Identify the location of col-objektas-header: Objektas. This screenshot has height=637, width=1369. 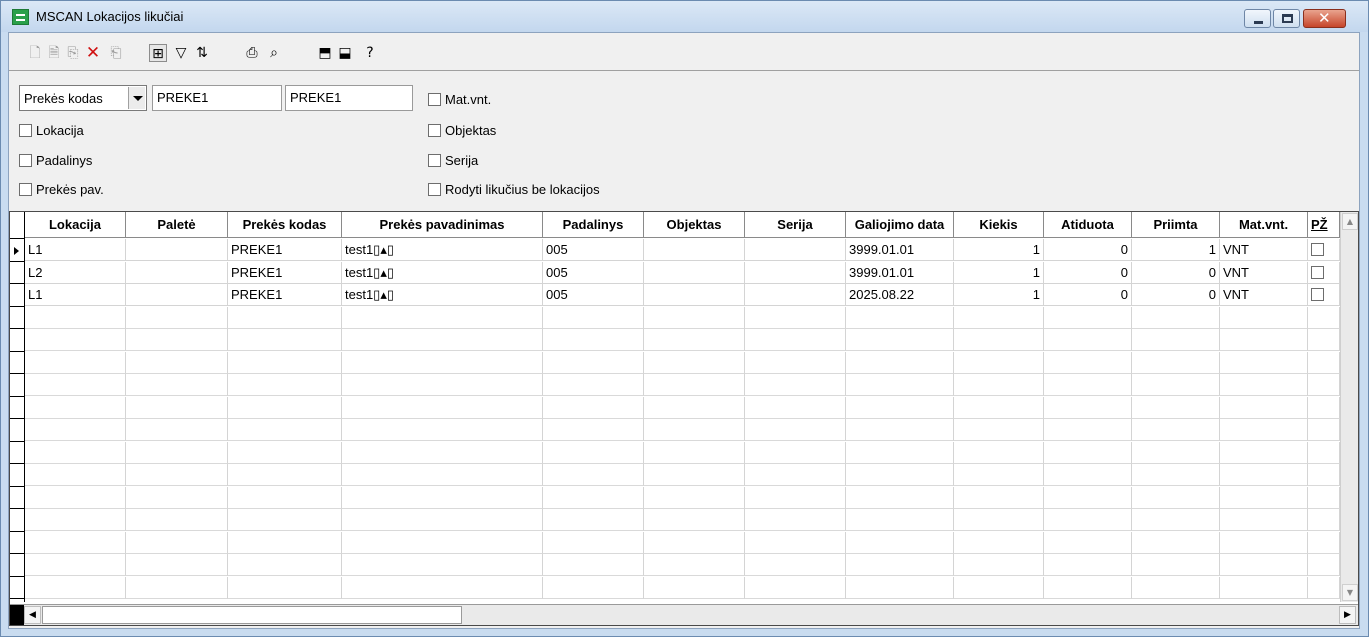
(694, 225).